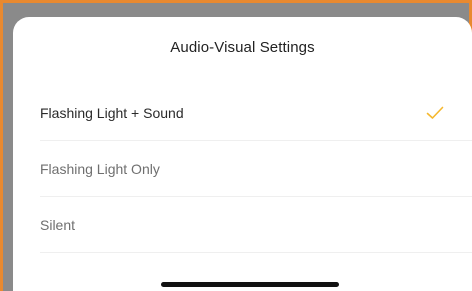 This screenshot has width=472, height=291. I want to click on option-label: Flashing Light Only, so click(100, 169).